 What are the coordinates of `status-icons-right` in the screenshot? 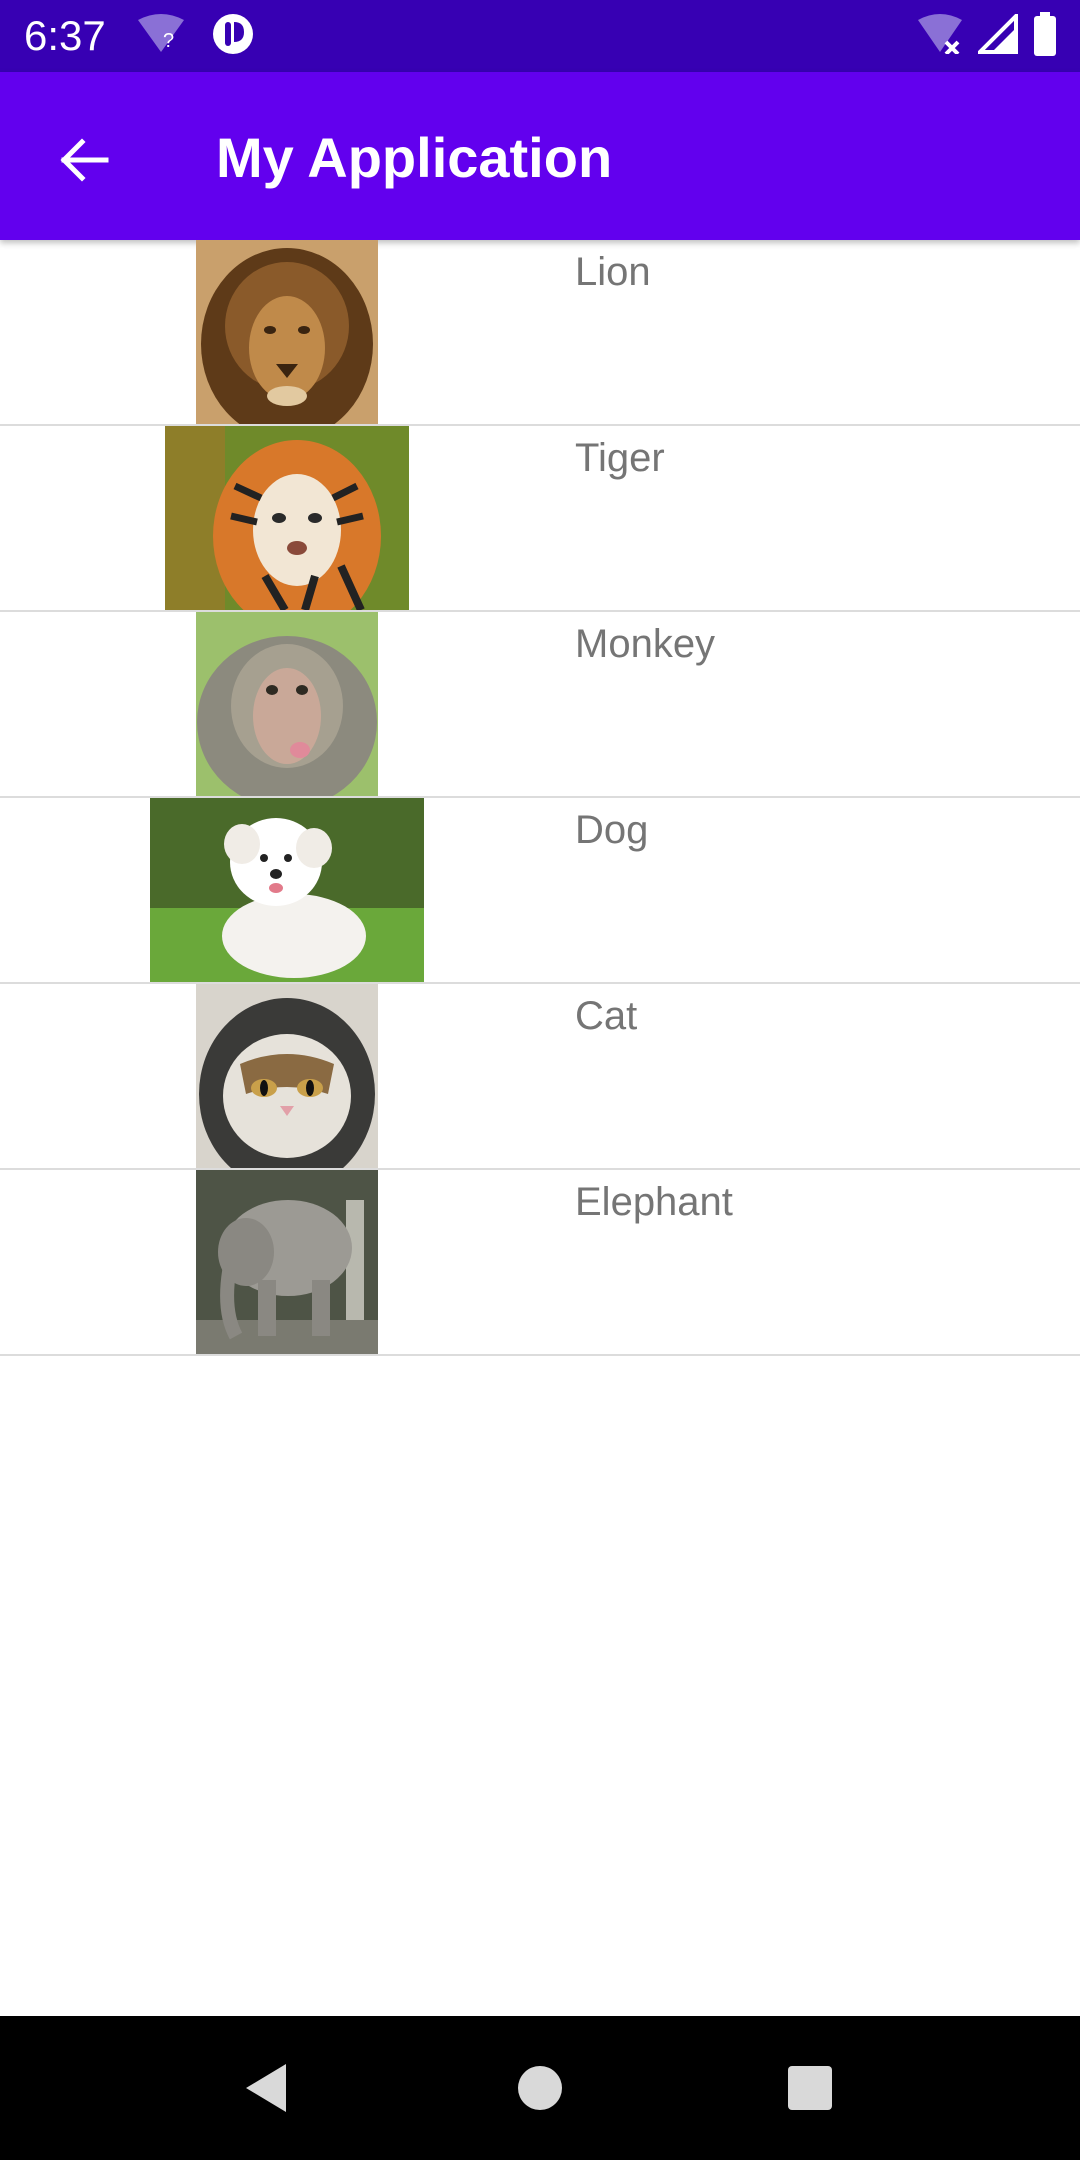 It's located at (987, 35).